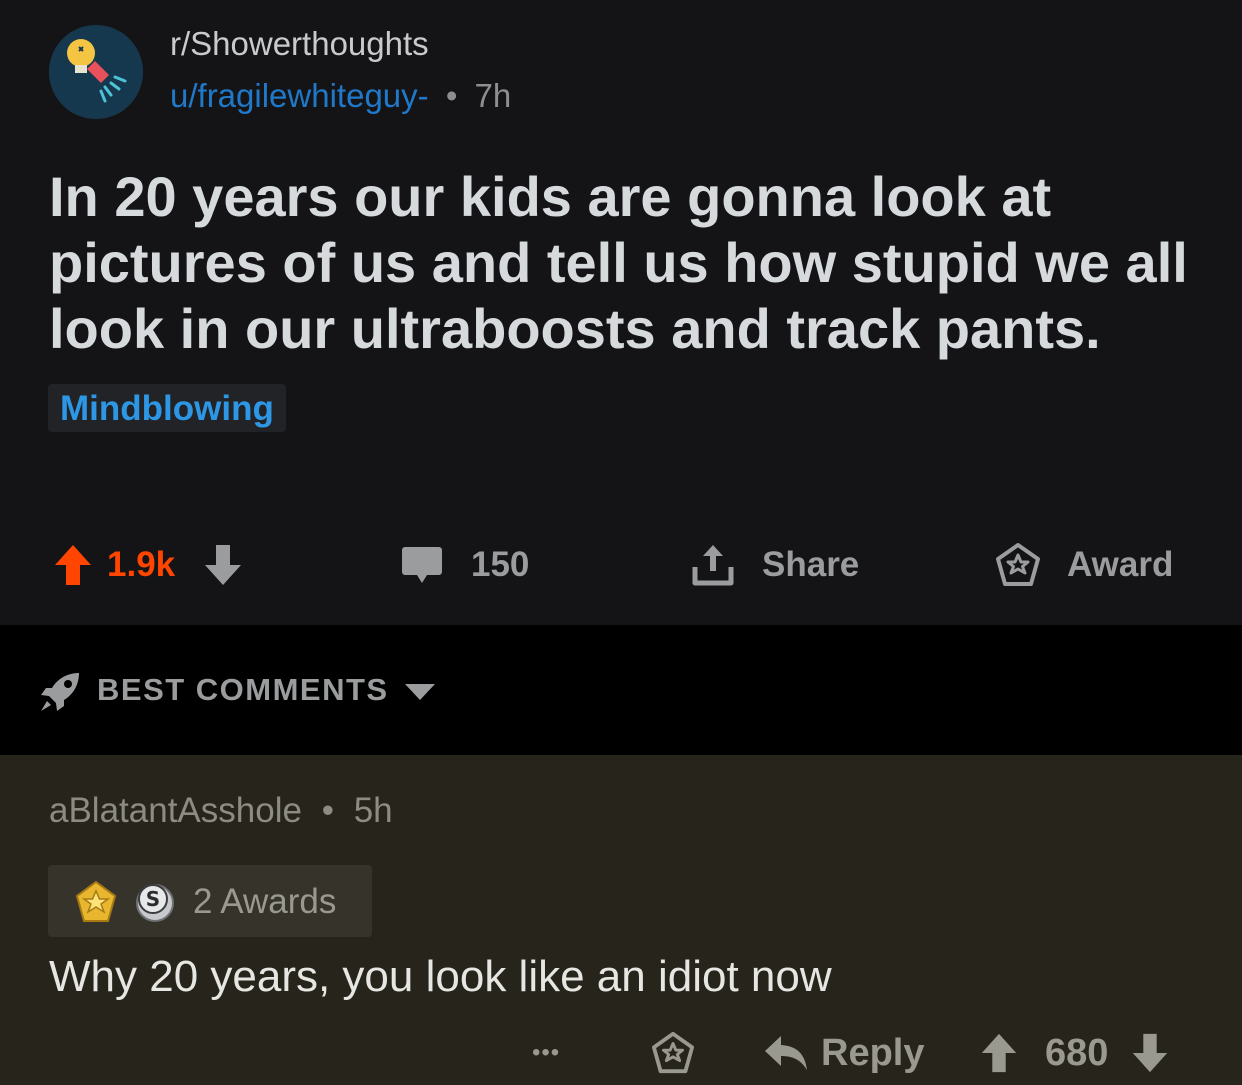 This screenshot has width=1242, height=1085. What do you see at coordinates (500, 564) in the screenshot?
I see `comment-count: 150` at bounding box center [500, 564].